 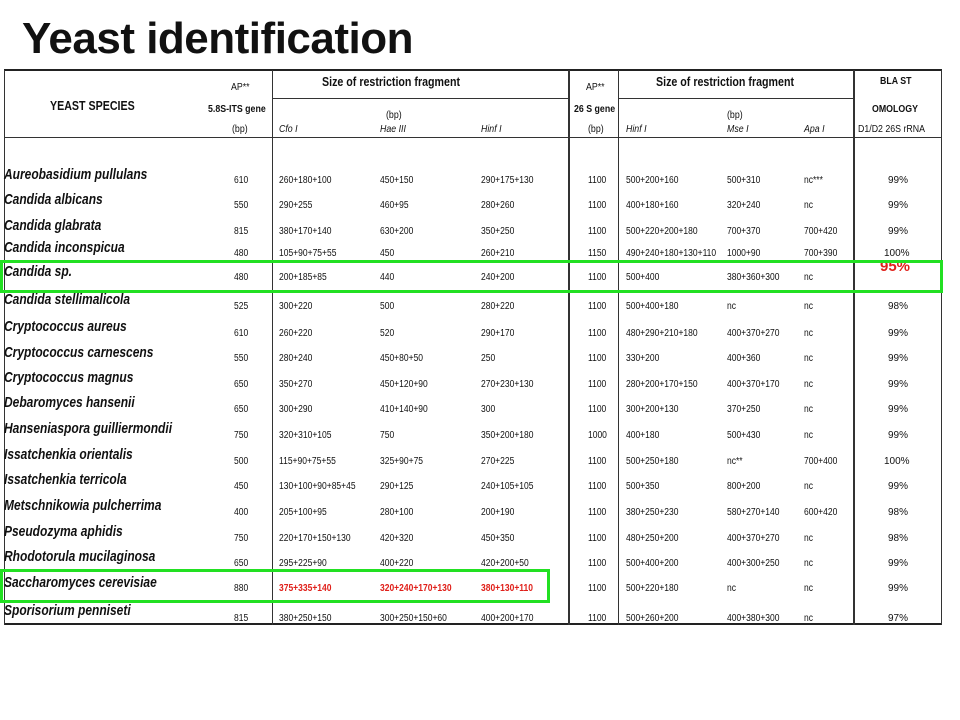 What do you see at coordinates (67, 299) in the screenshot?
I see `species-name: Candida stellimalicola` at bounding box center [67, 299].